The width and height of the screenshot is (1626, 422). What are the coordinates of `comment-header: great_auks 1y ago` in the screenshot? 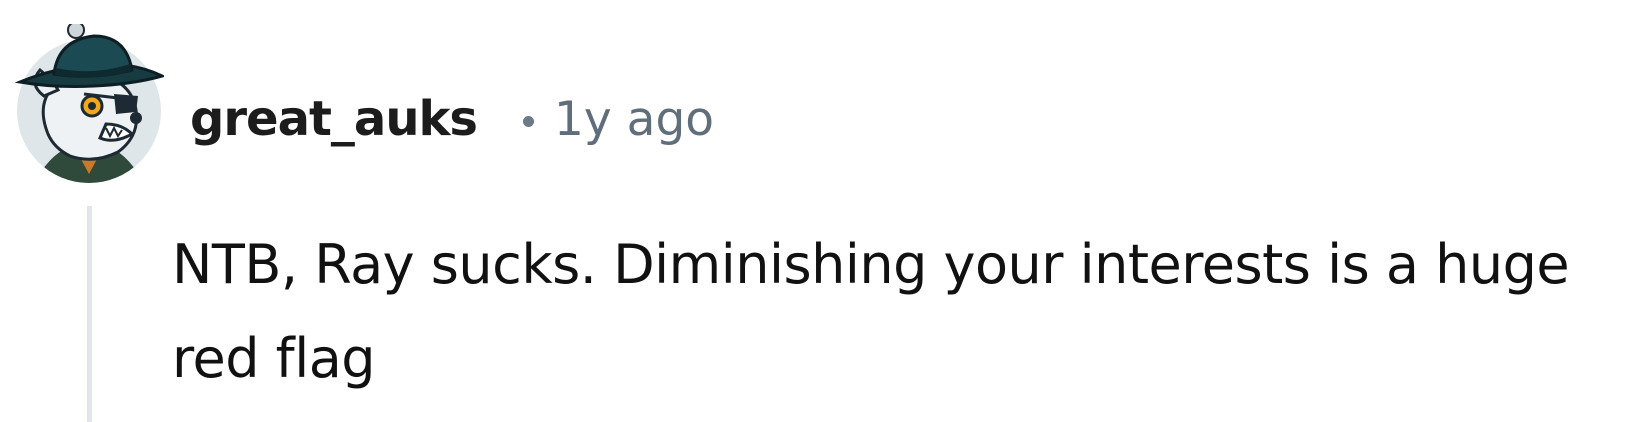 It's located at (452, 119).